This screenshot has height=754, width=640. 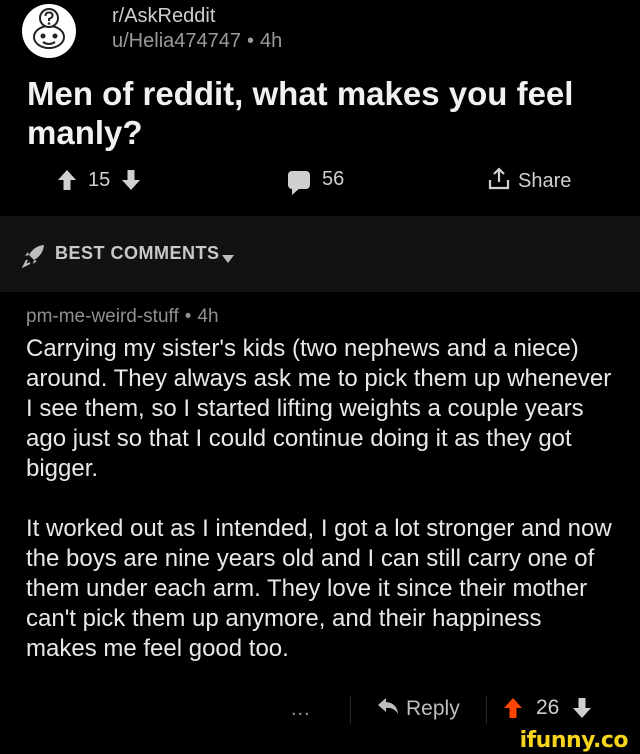 What do you see at coordinates (499, 181) in the screenshot?
I see `share-upload-icon` at bounding box center [499, 181].